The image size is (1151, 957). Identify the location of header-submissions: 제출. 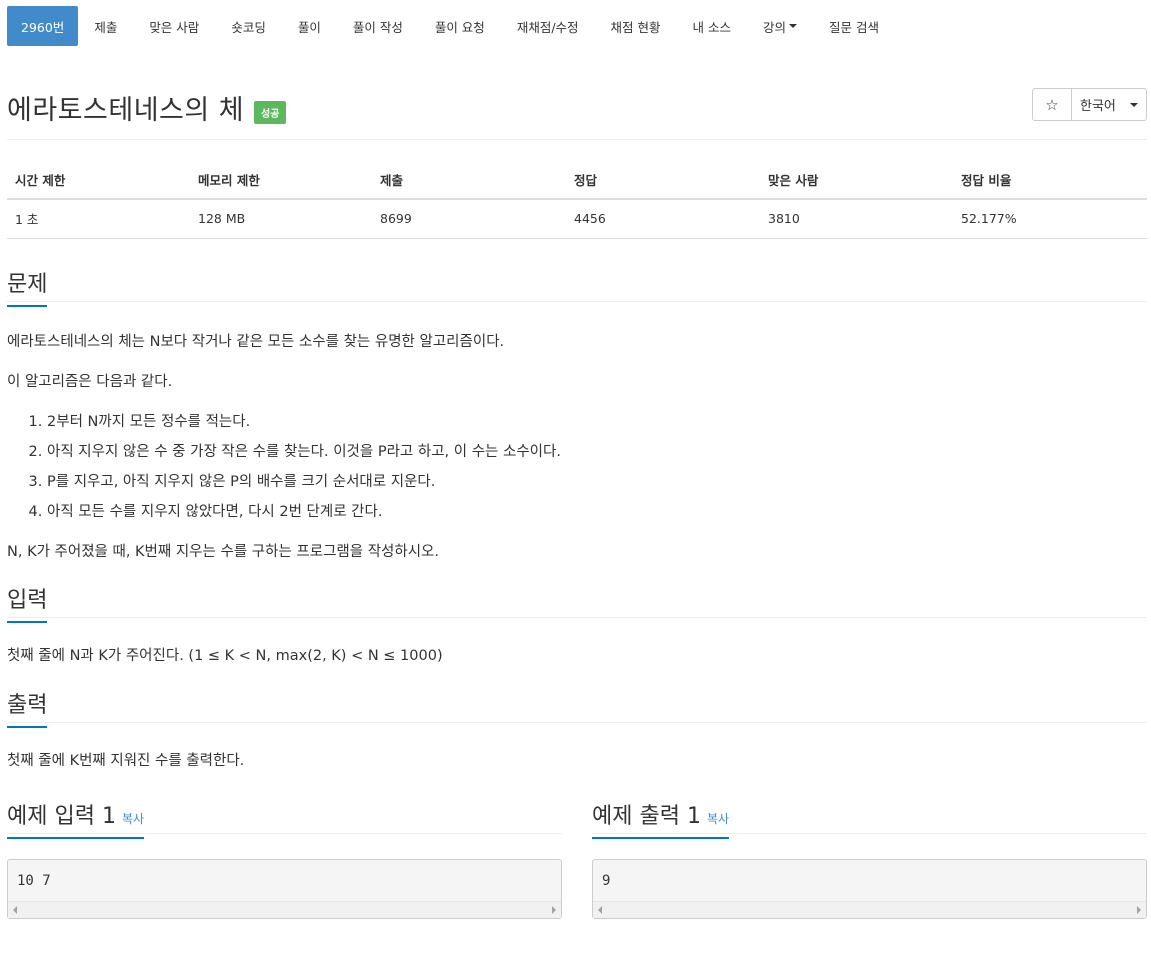
(469, 180).